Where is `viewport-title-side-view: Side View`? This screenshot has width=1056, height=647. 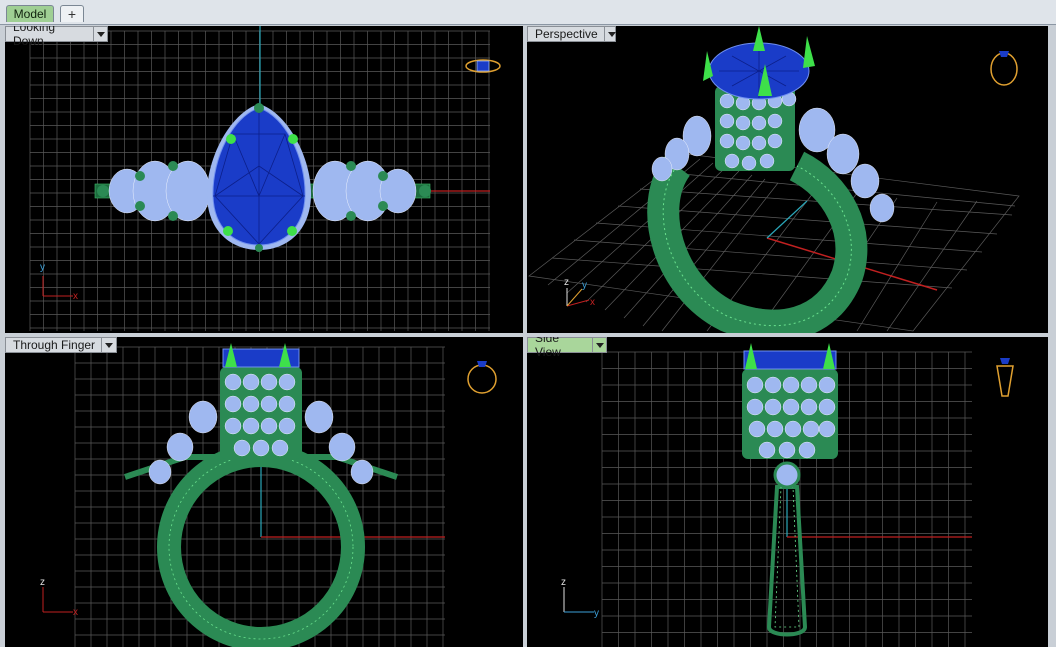 viewport-title-side-view: Side View is located at coordinates (567, 348).